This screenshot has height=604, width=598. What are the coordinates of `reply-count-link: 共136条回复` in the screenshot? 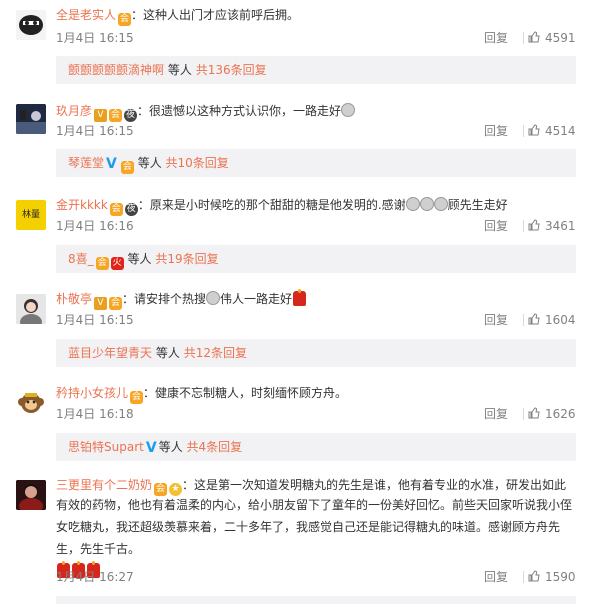 It's located at (231, 70).